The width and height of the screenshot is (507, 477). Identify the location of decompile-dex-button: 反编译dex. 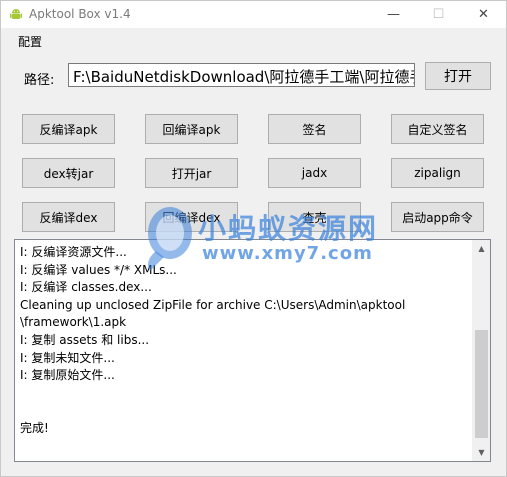
(68, 217).